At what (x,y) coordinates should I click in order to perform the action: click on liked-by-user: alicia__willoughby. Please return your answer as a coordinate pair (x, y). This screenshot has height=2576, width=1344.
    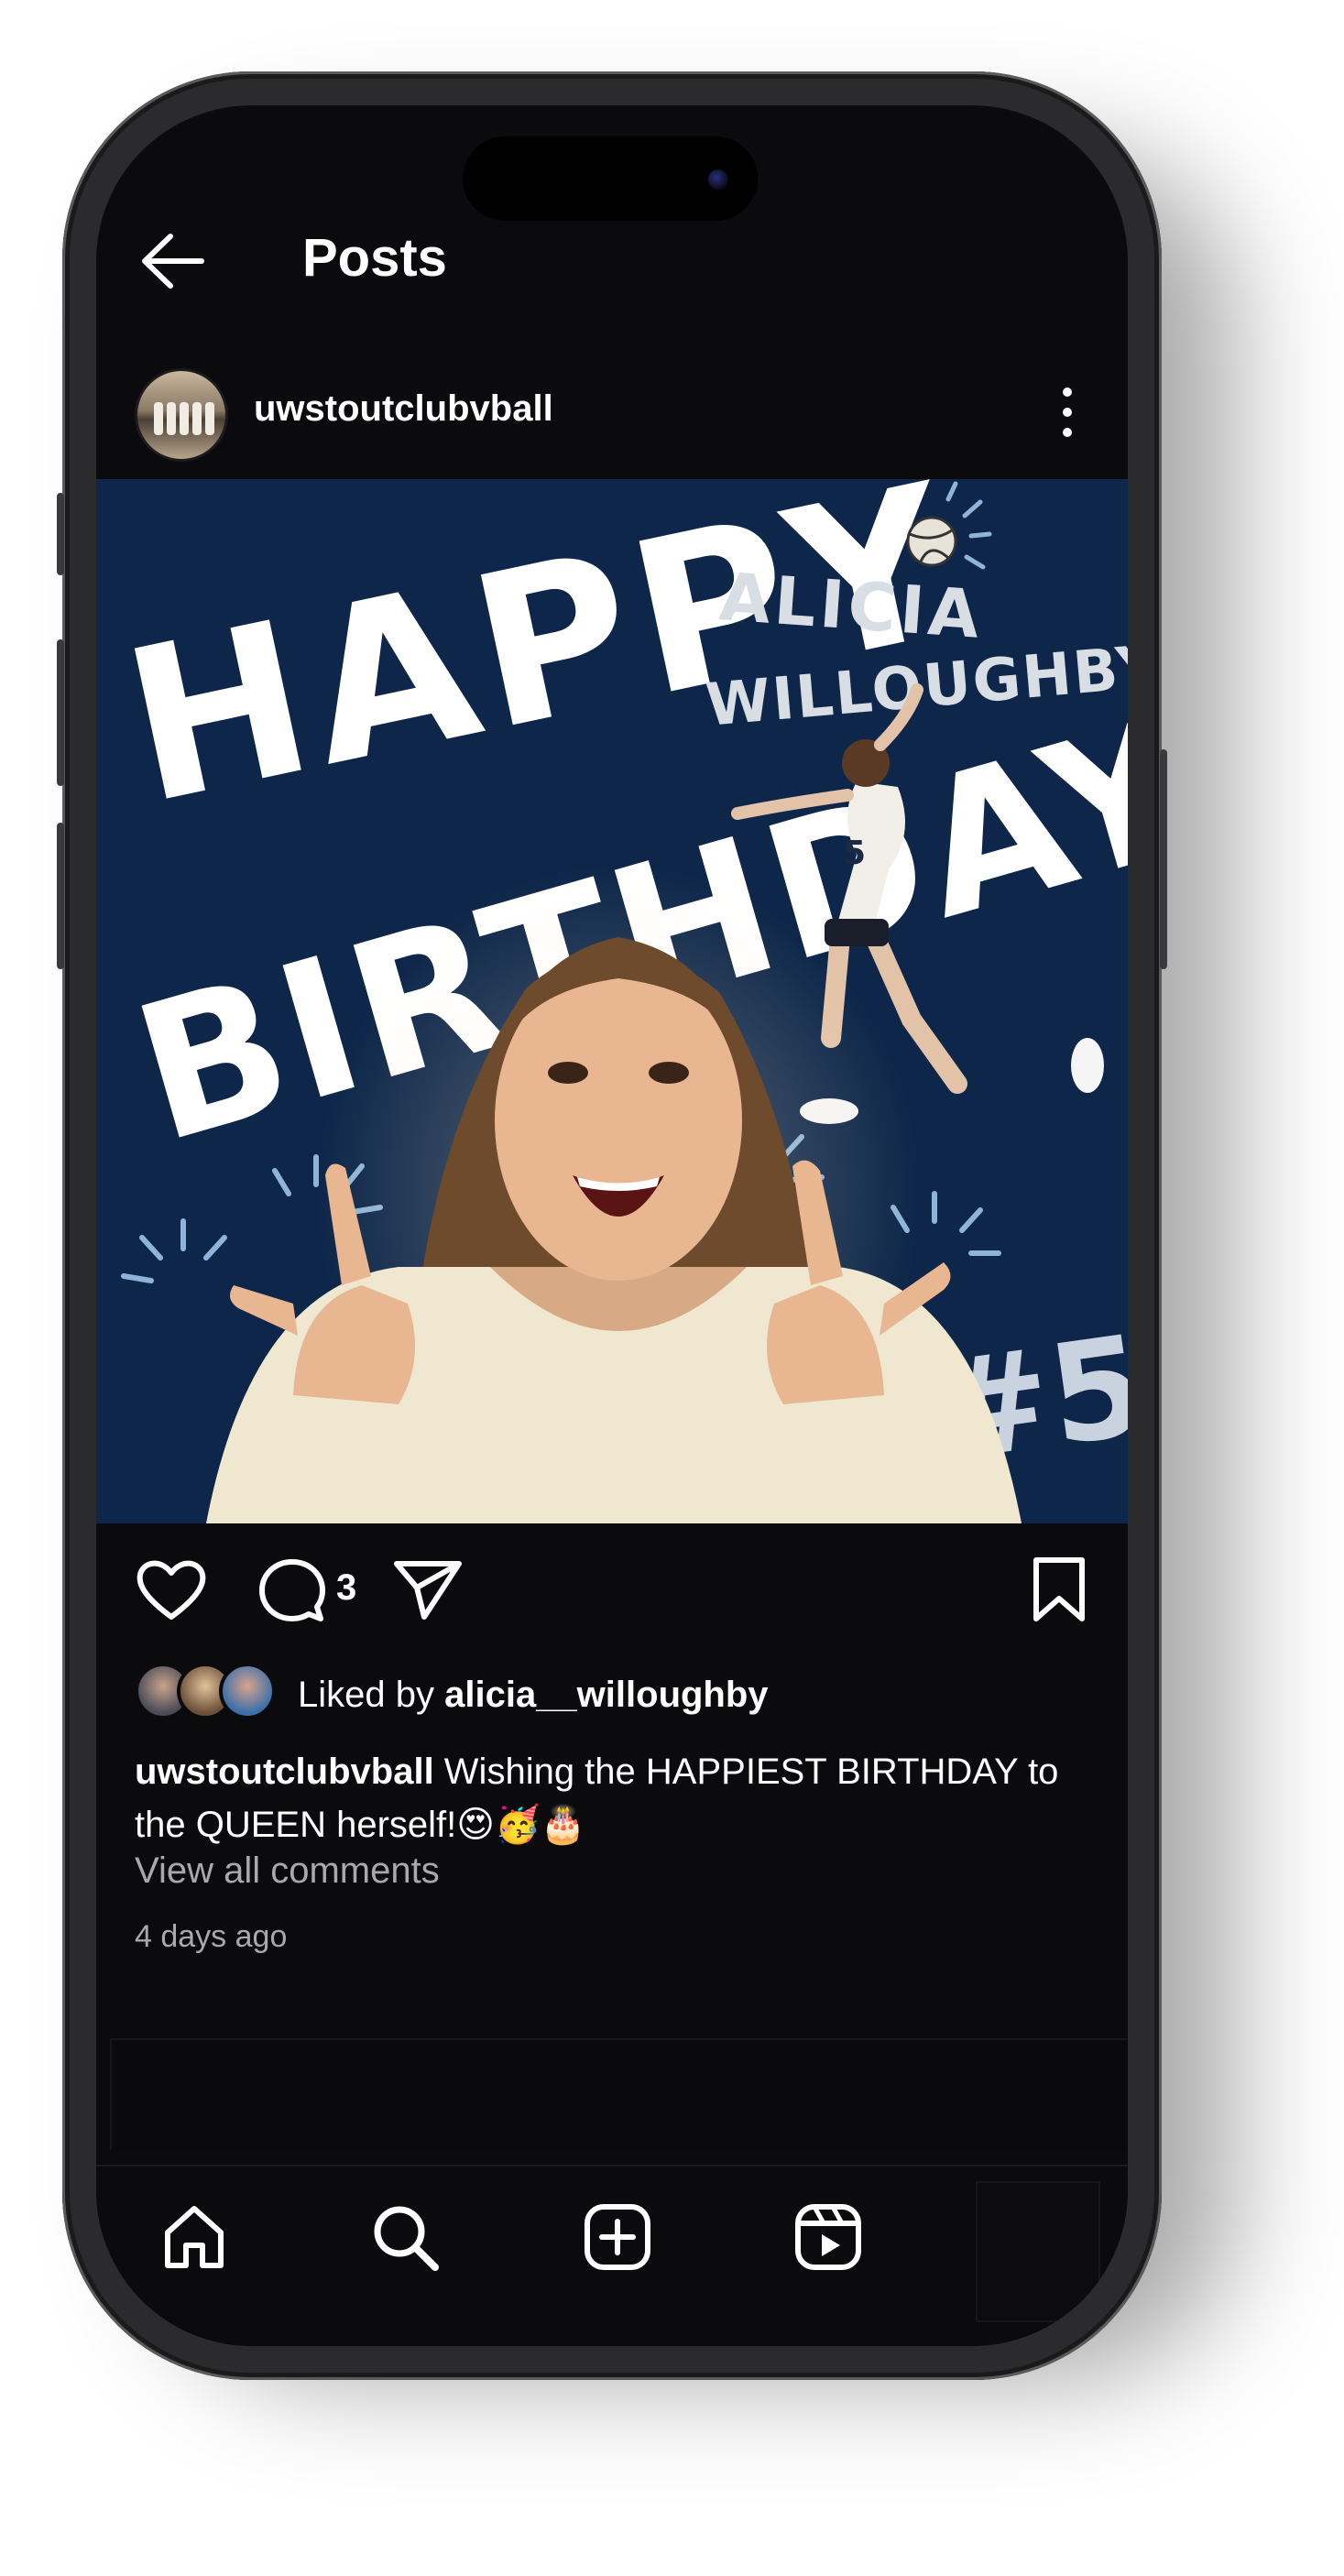
    Looking at the image, I should click on (606, 1695).